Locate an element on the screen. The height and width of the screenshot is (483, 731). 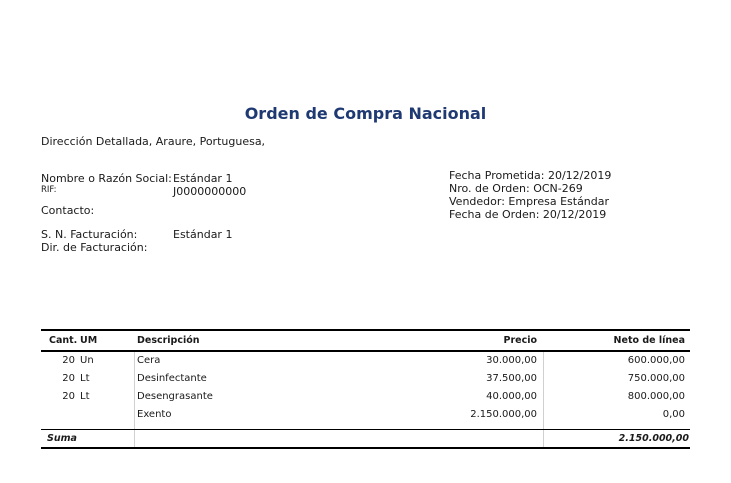
row-description: Cera is located at coordinates (149, 360).